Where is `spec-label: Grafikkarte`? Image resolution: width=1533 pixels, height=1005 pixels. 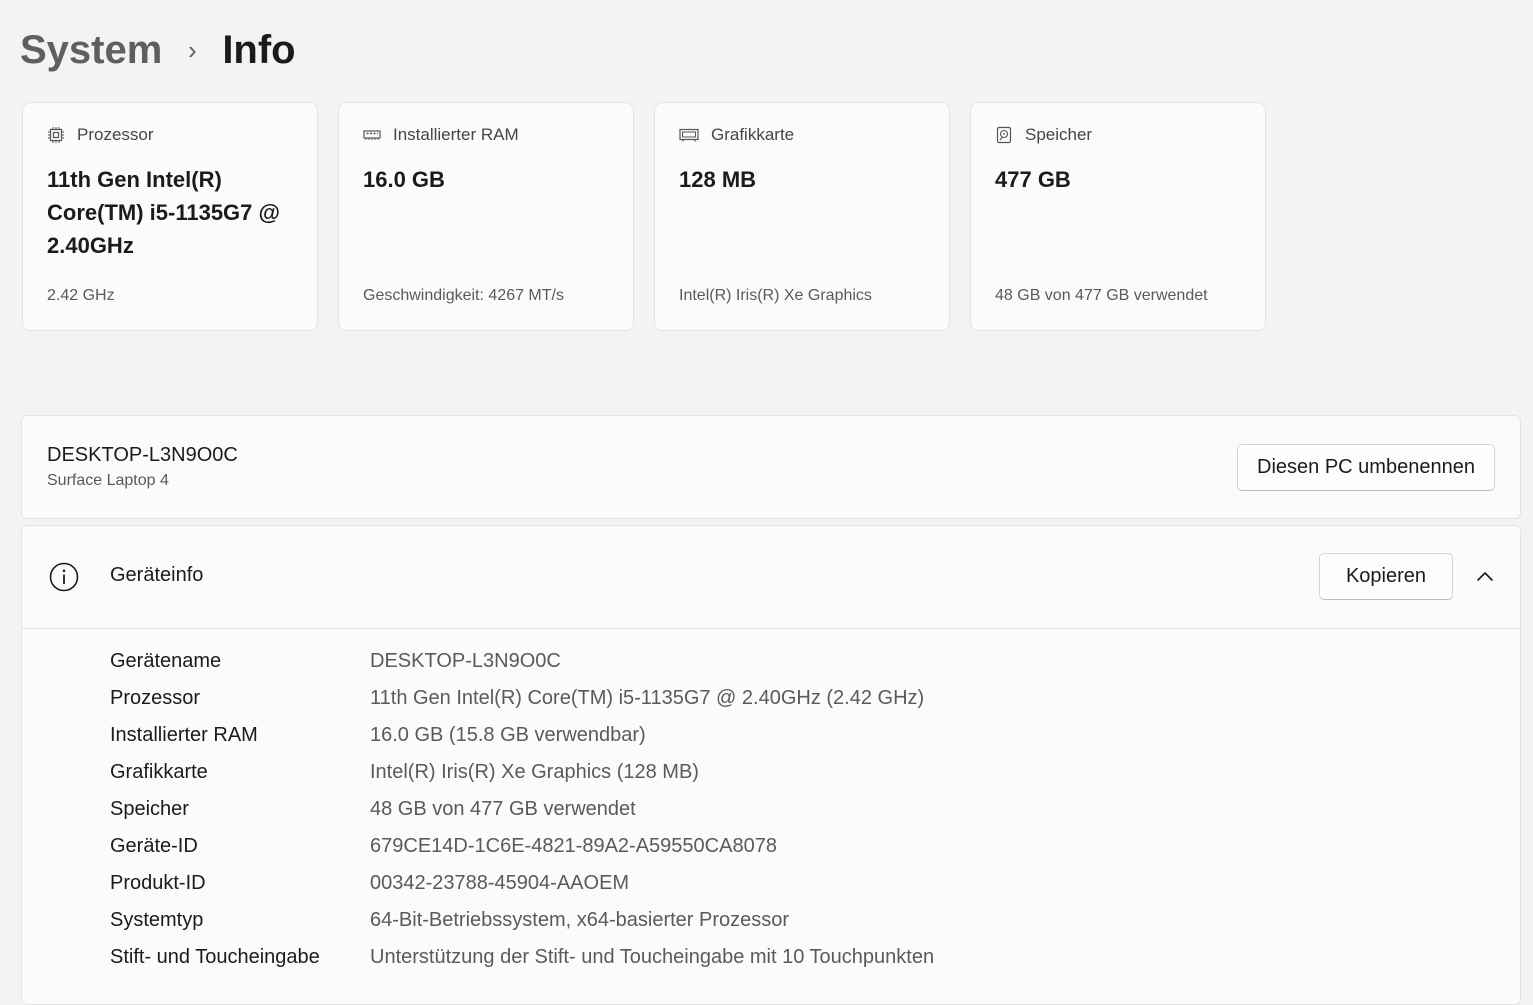 spec-label: Grafikkarte is located at coordinates (159, 772).